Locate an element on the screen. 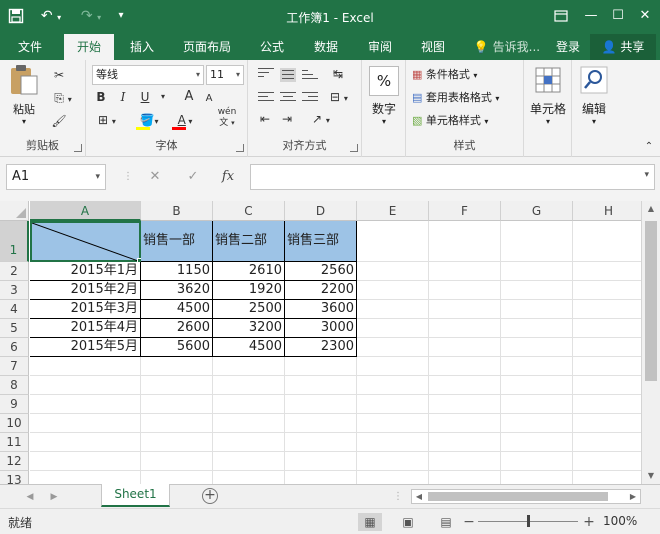 Image resolution: width=660 pixels, height=534 pixels. decrease-indent-icon: ⇤ is located at coordinates (265, 119).